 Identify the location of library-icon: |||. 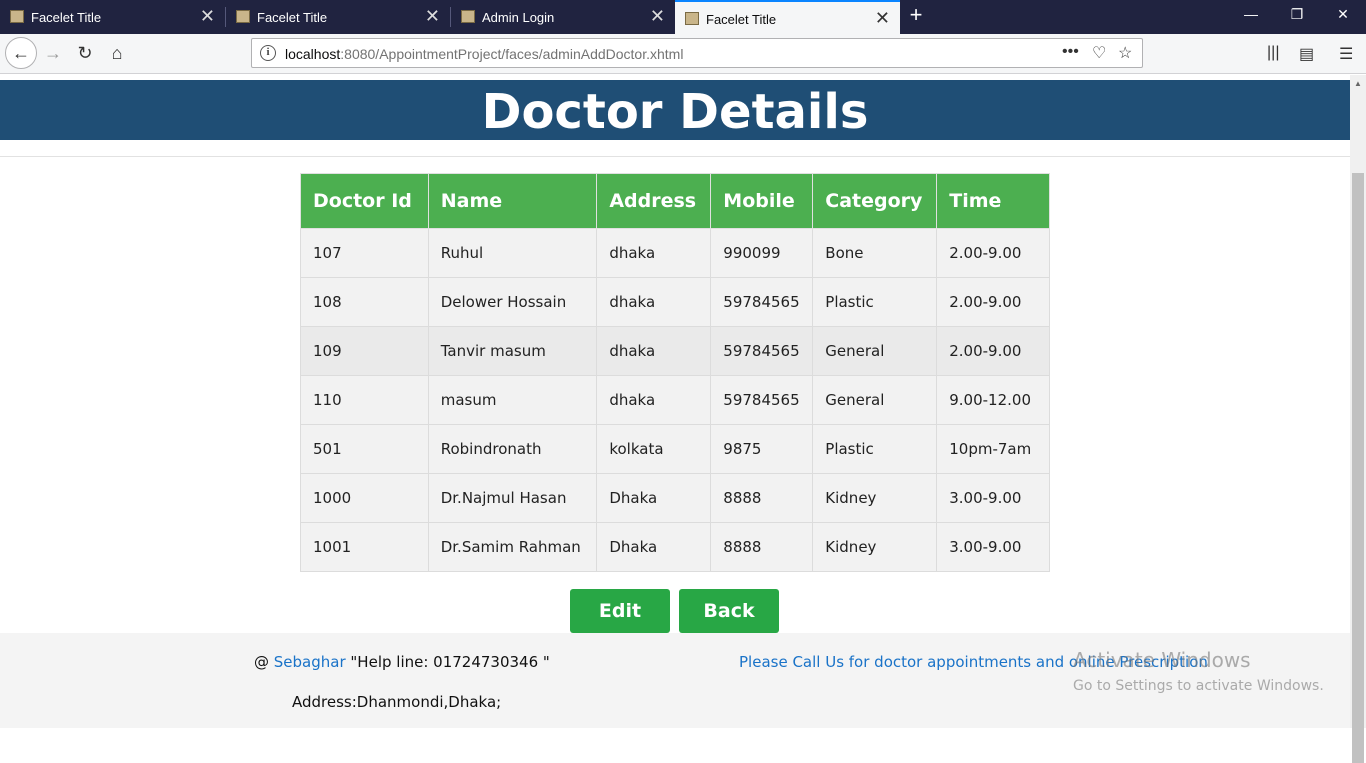
(1273, 53).